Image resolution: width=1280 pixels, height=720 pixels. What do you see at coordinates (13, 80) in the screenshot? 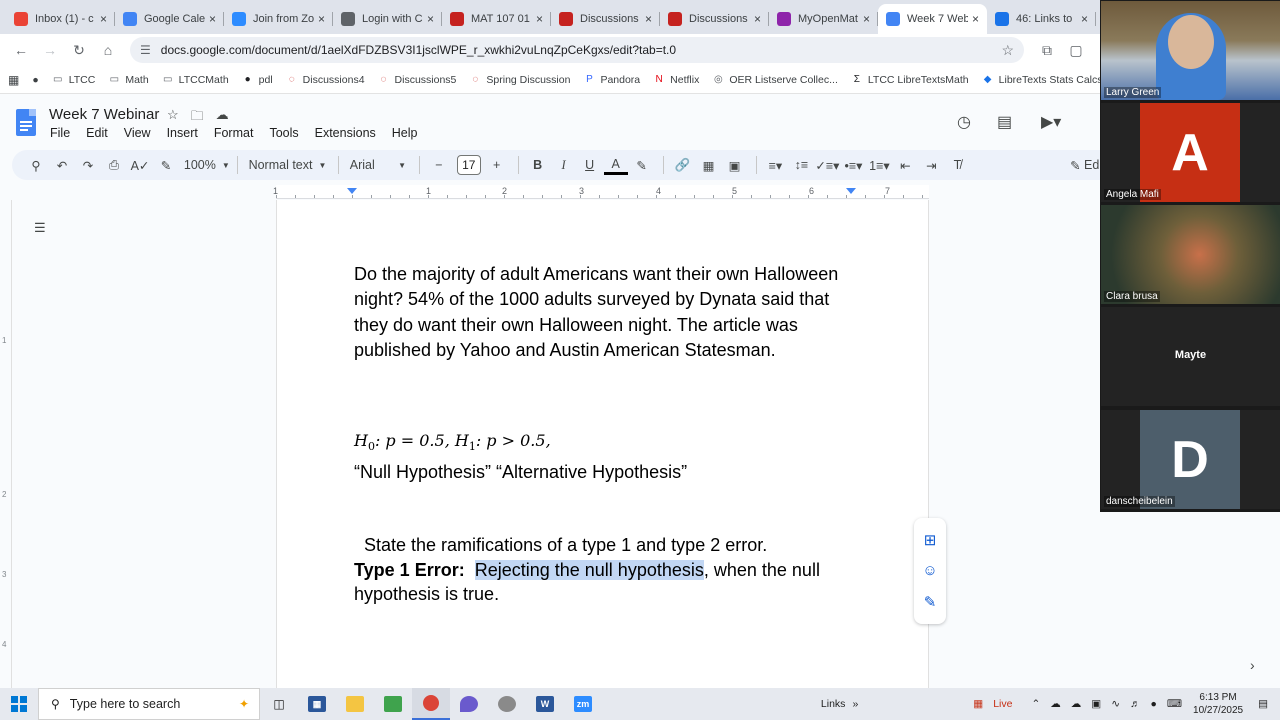
I see `apps-icon: ▦` at bounding box center [13, 80].